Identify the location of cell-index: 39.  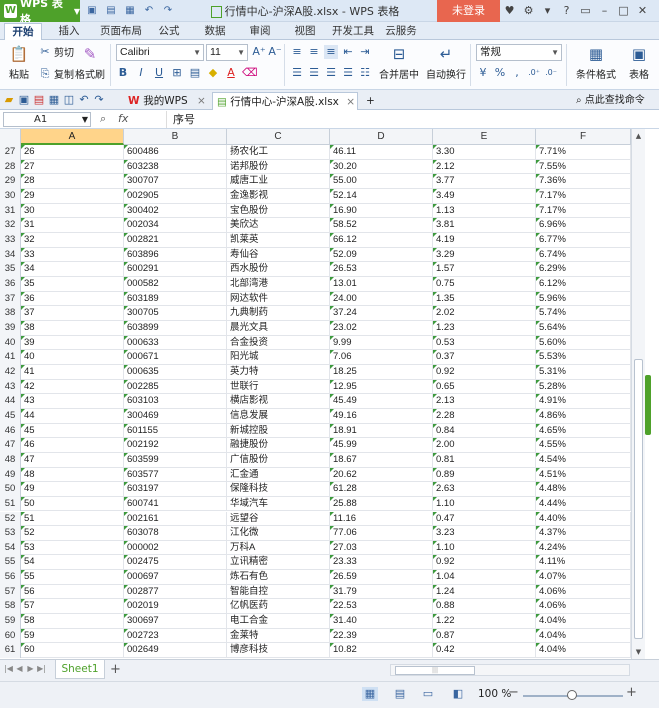
(72, 343).